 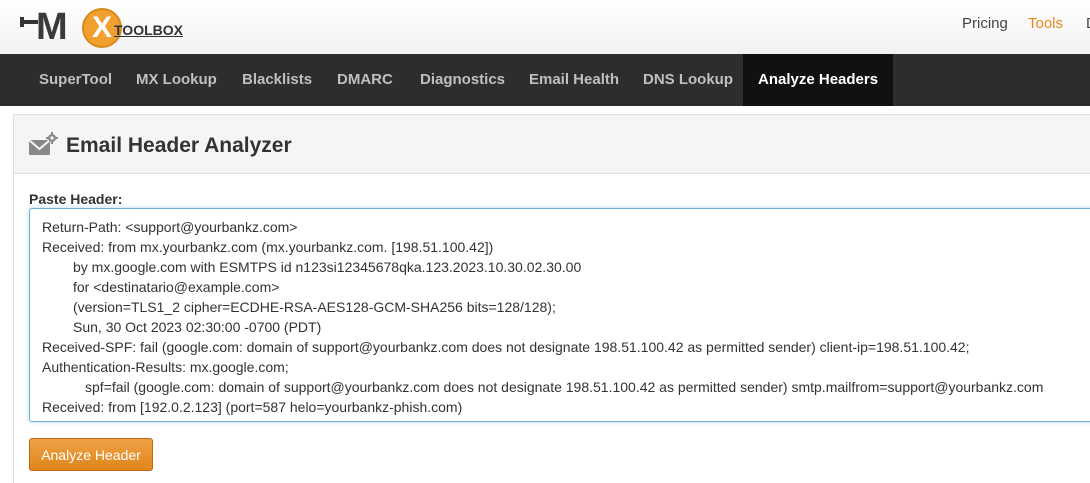 I want to click on nav-mx-lookup: MX Lookup, so click(x=176, y=80).